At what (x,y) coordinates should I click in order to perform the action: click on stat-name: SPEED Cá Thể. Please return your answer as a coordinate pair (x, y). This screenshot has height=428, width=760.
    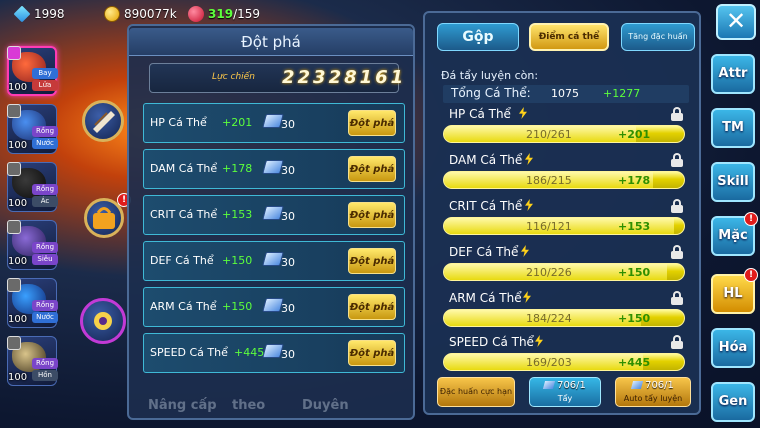
    Looking at the image, I should click on (491, 342).